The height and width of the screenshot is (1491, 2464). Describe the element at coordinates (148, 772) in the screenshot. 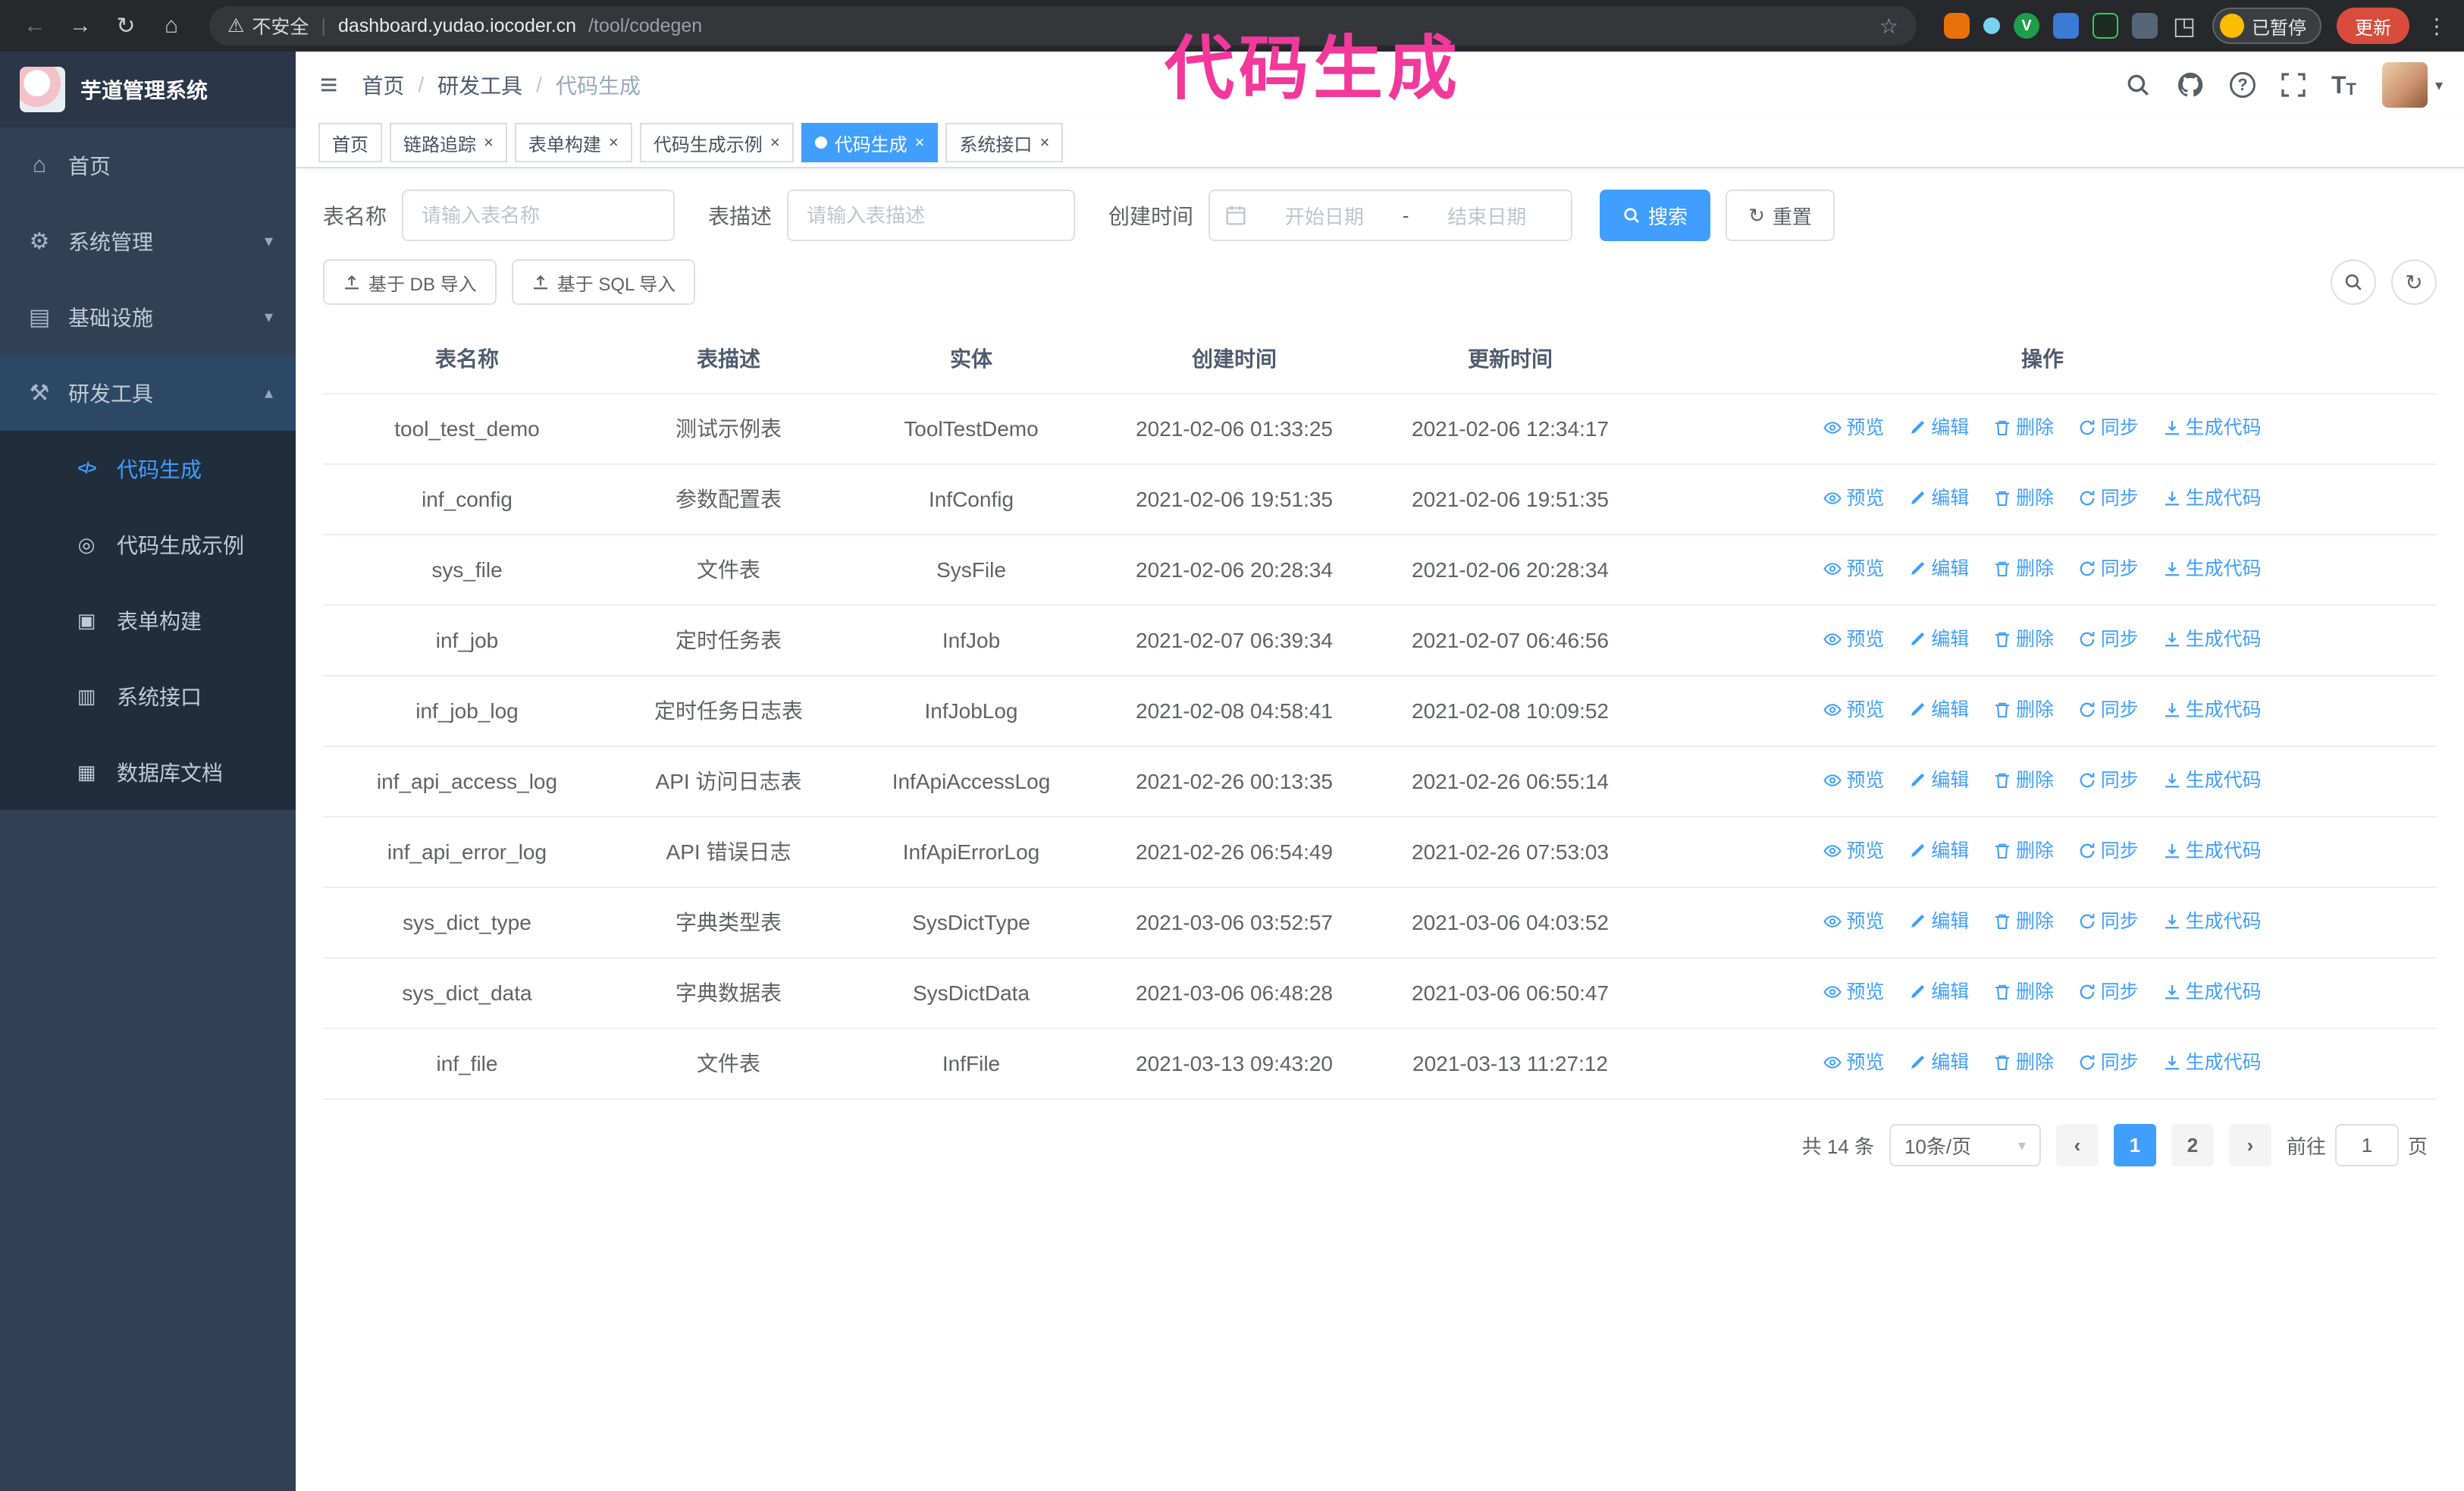

I see `sidebar-item-database-doc: ▦ 数据库文档` at that location.